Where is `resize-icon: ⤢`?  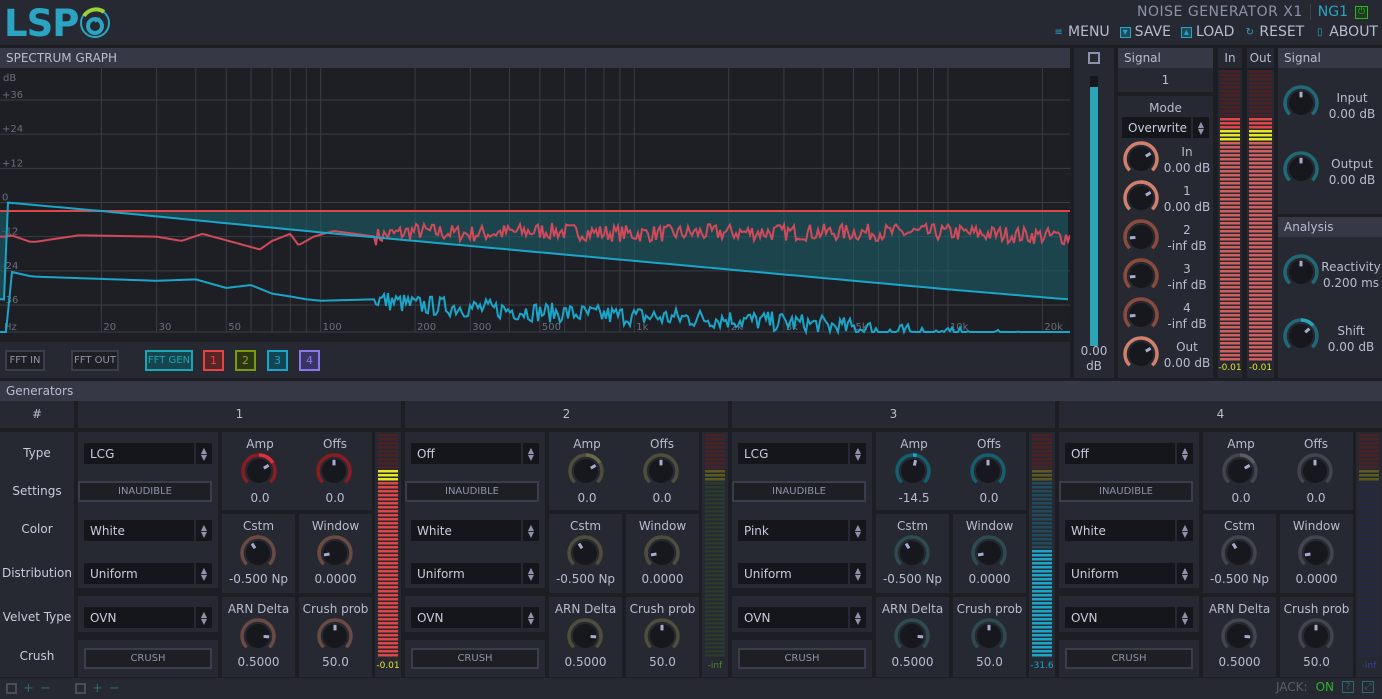 resize-icon: ⤢ is located at coordinates (1368, 687).